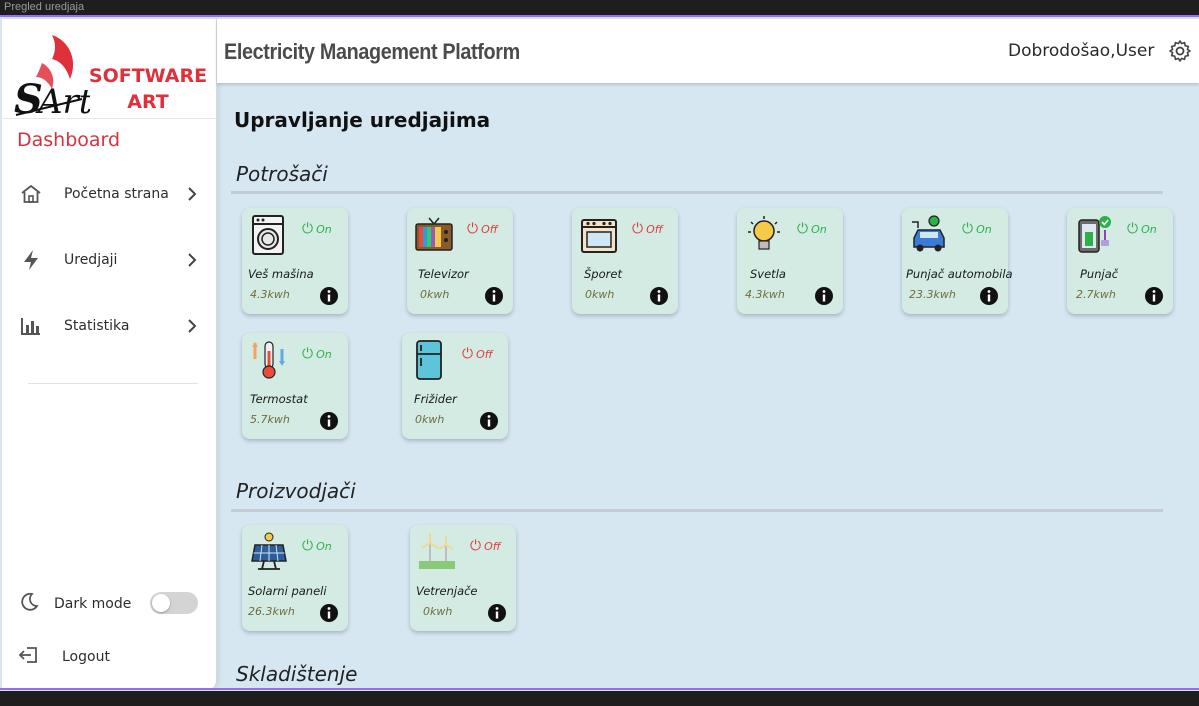  Describe the element at coordinates (625, 261) in the screenshot. I see `device-card-sporet: ⏻ Off Šporet 0kwh` at that location.